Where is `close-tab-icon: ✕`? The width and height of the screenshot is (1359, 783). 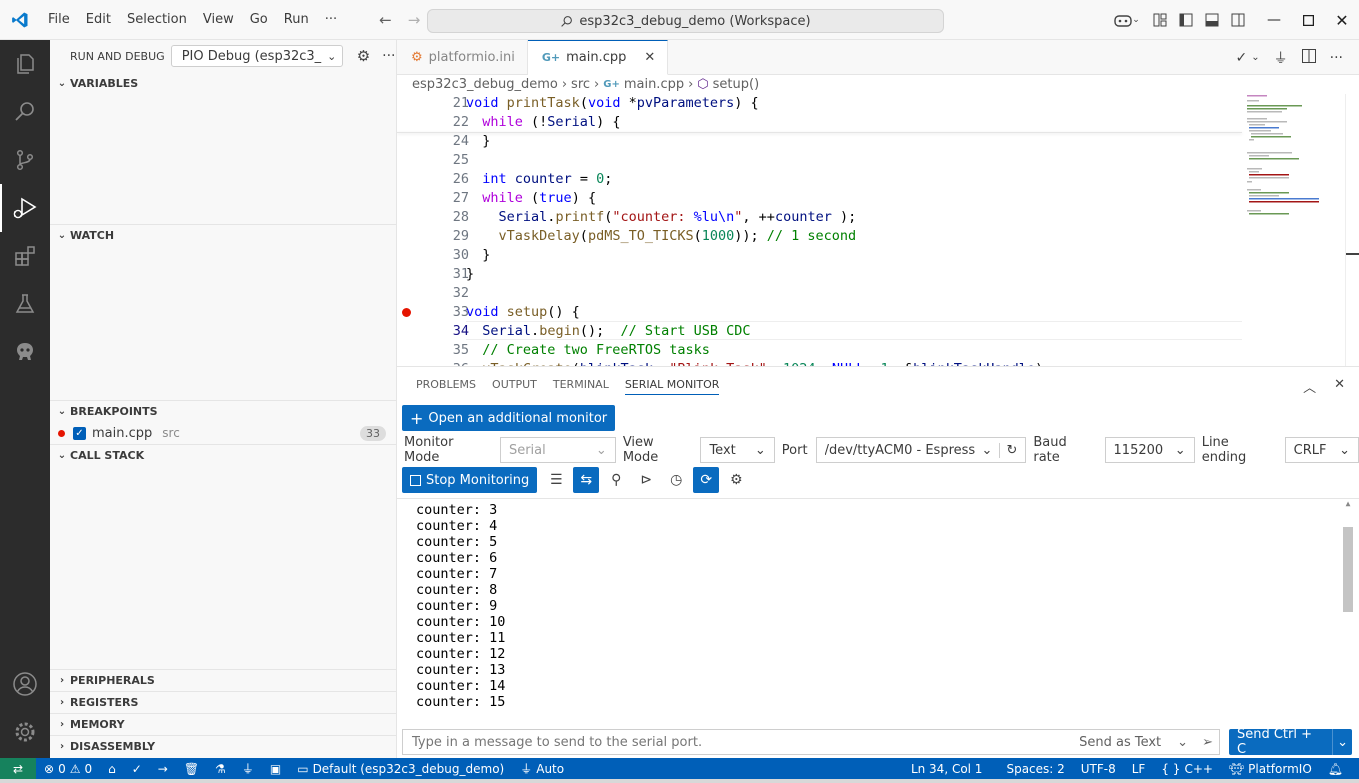 close-tab-icon: ✕ is located at coordinates (649, 57).